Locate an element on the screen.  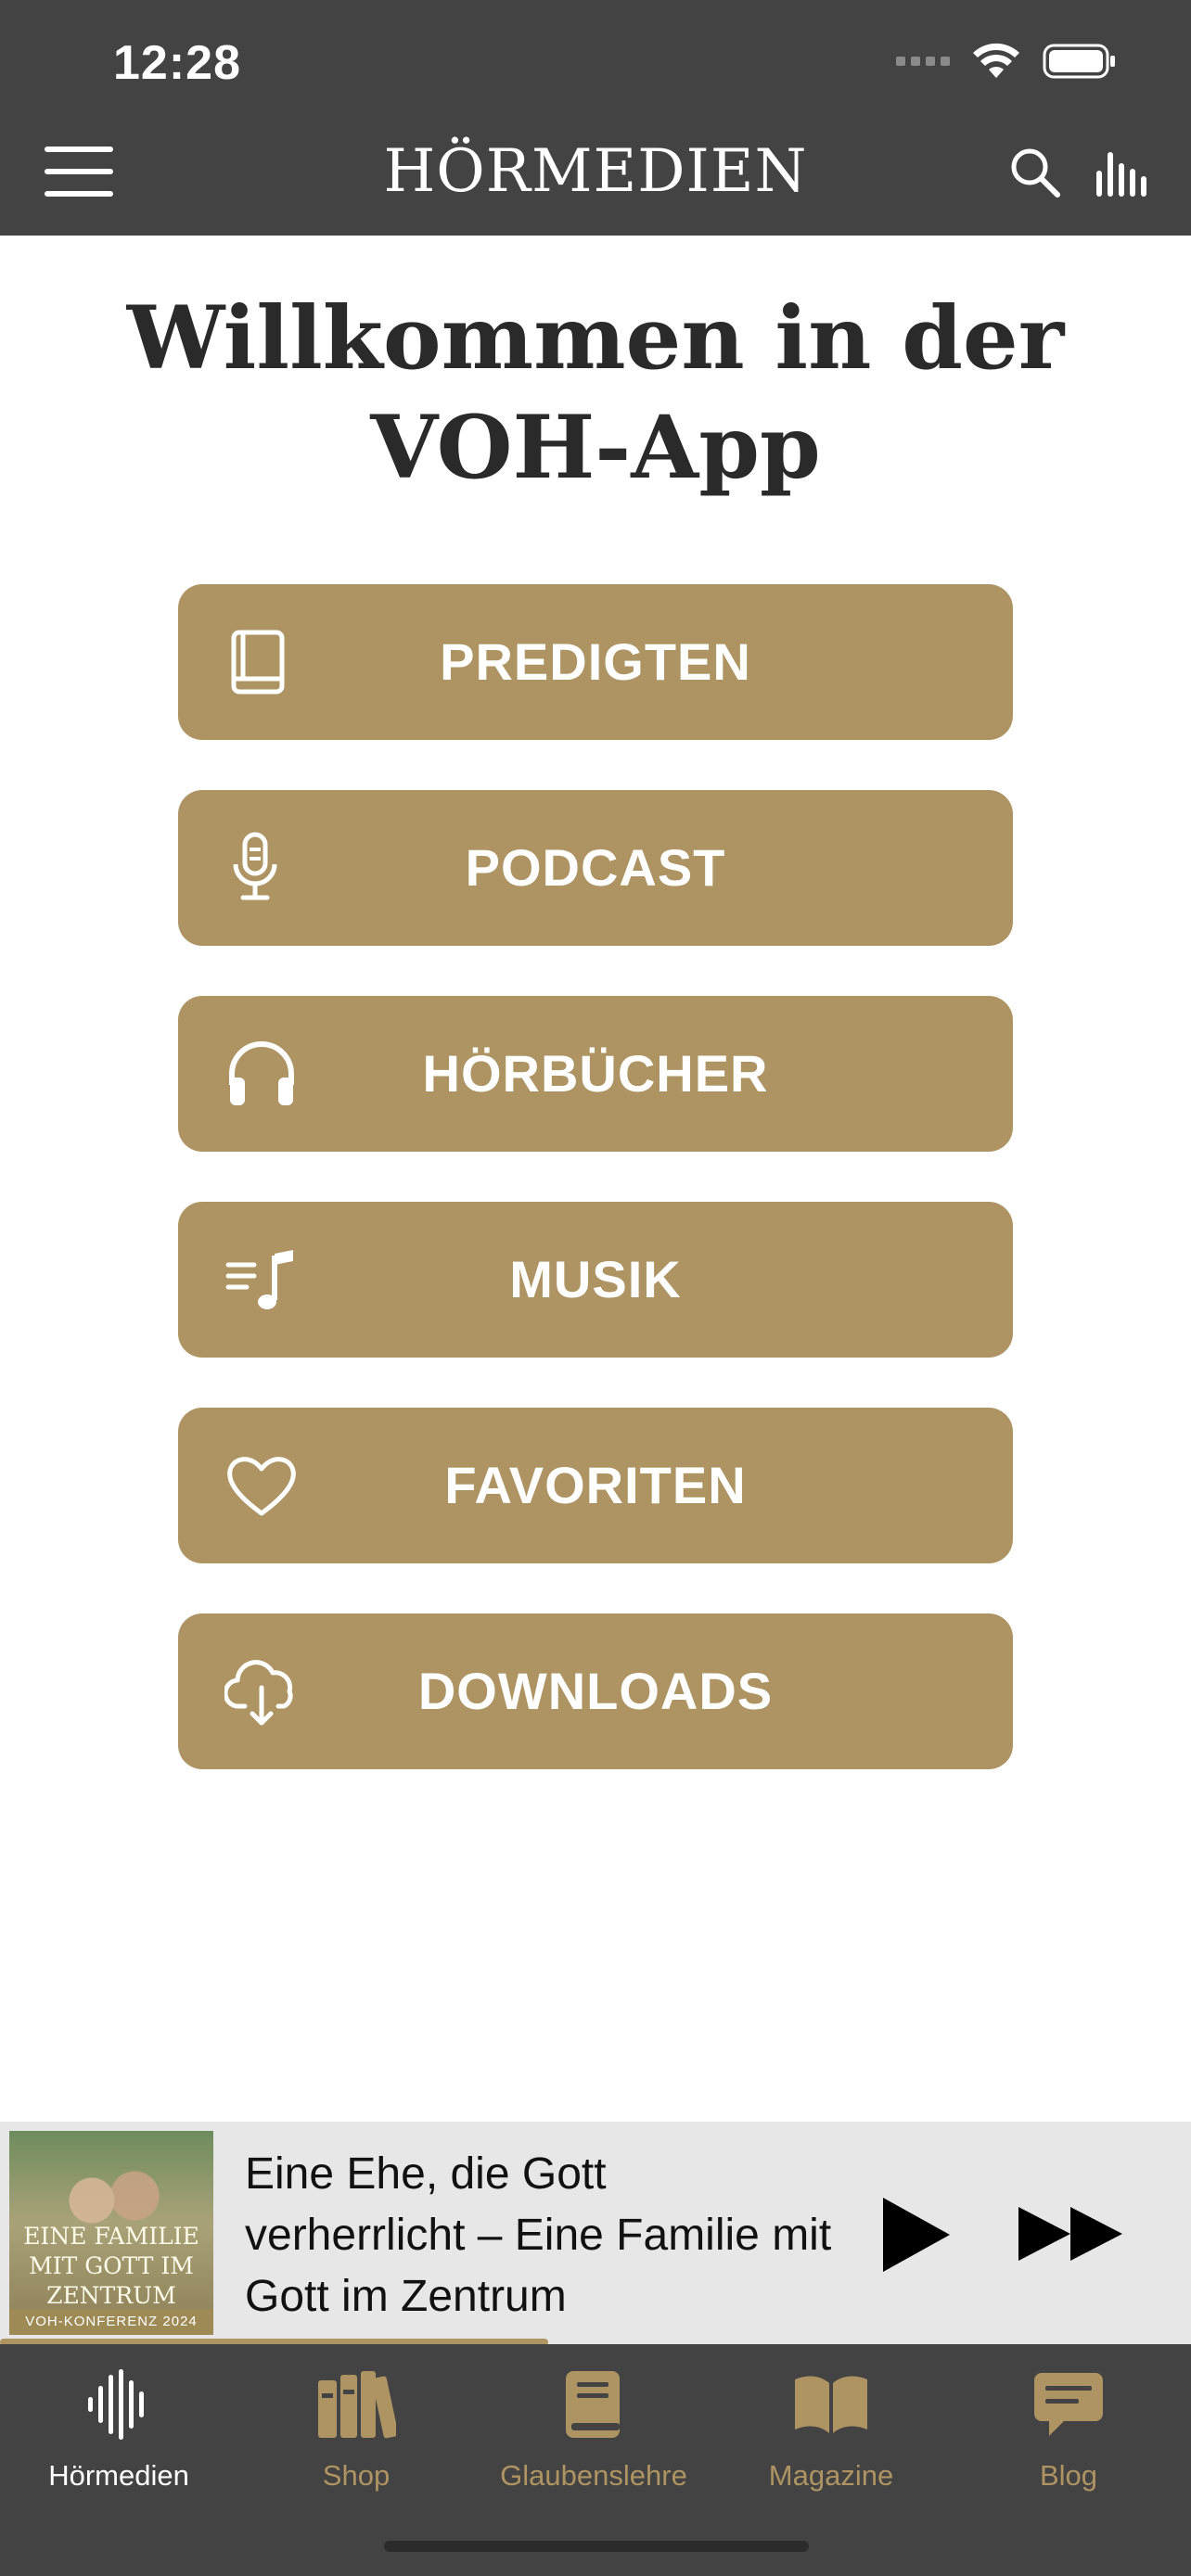
cellular-signal-icon is located at coordinates (923, 61).